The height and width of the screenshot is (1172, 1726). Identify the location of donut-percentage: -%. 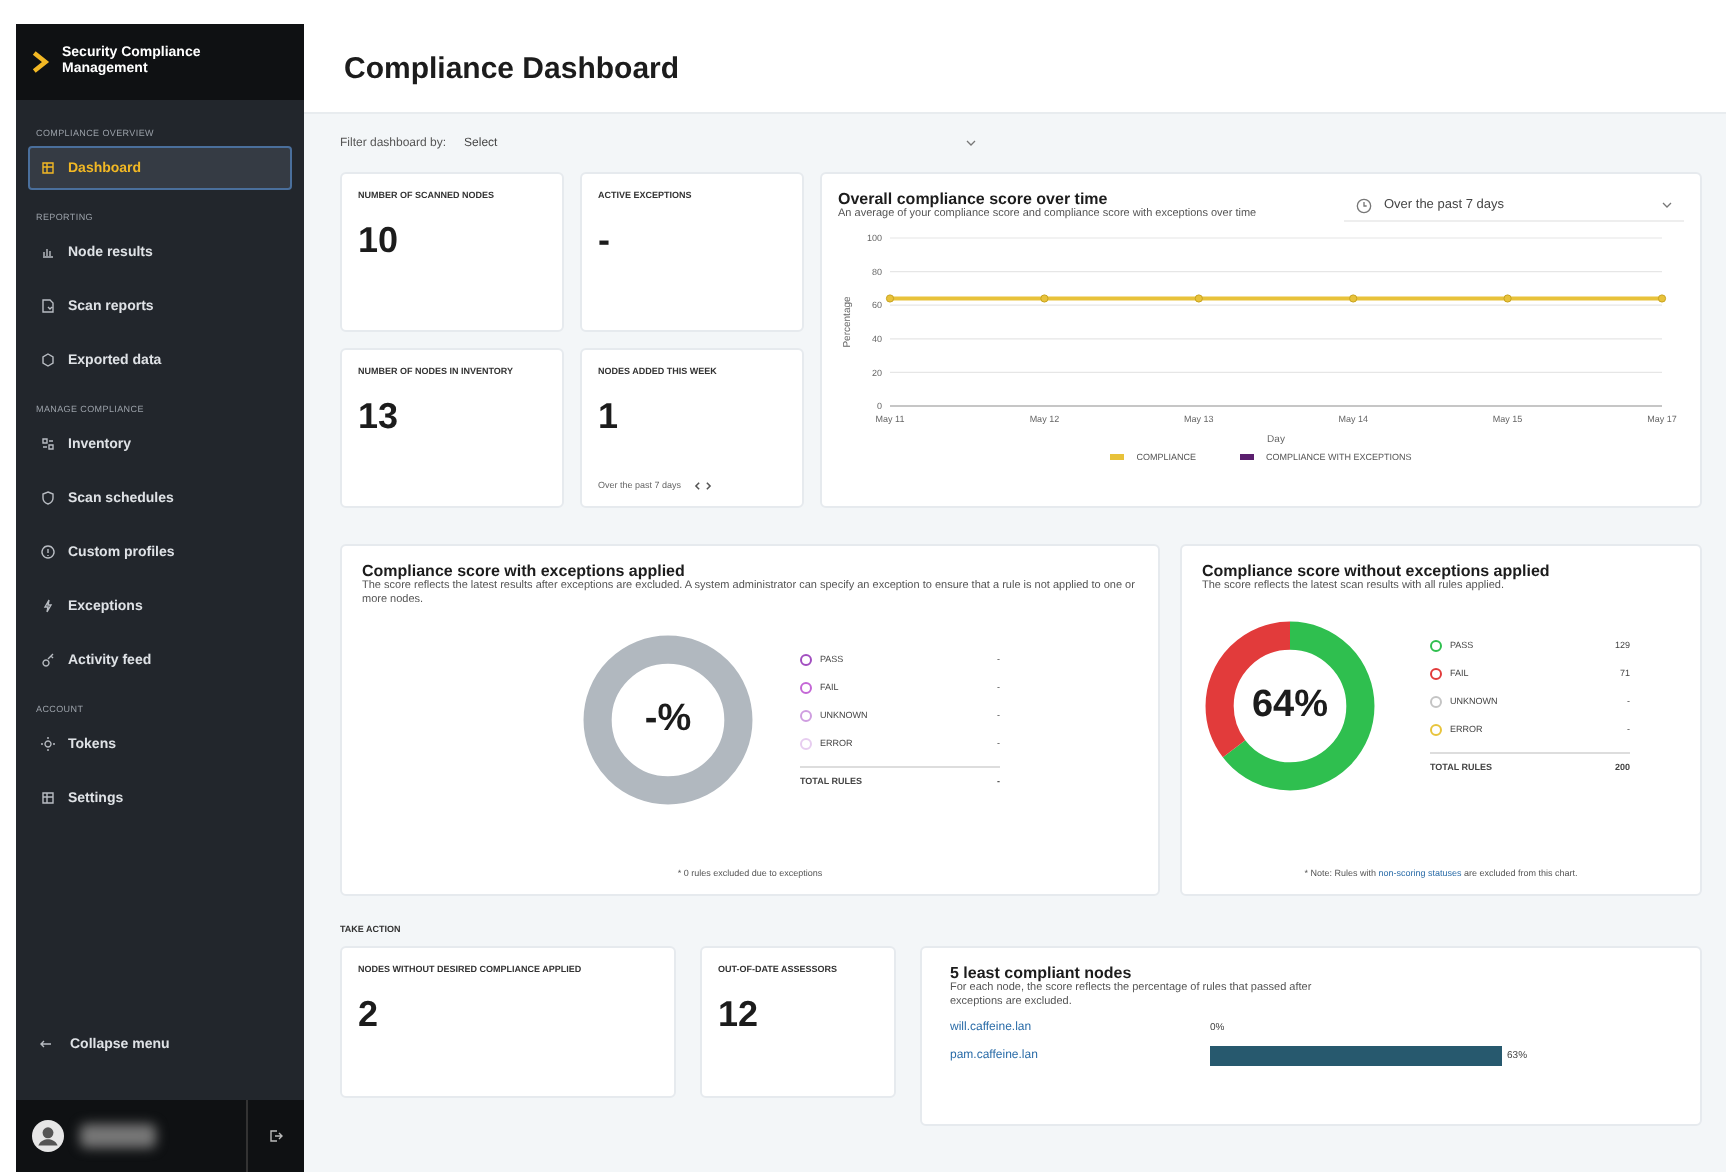
(668, 720).